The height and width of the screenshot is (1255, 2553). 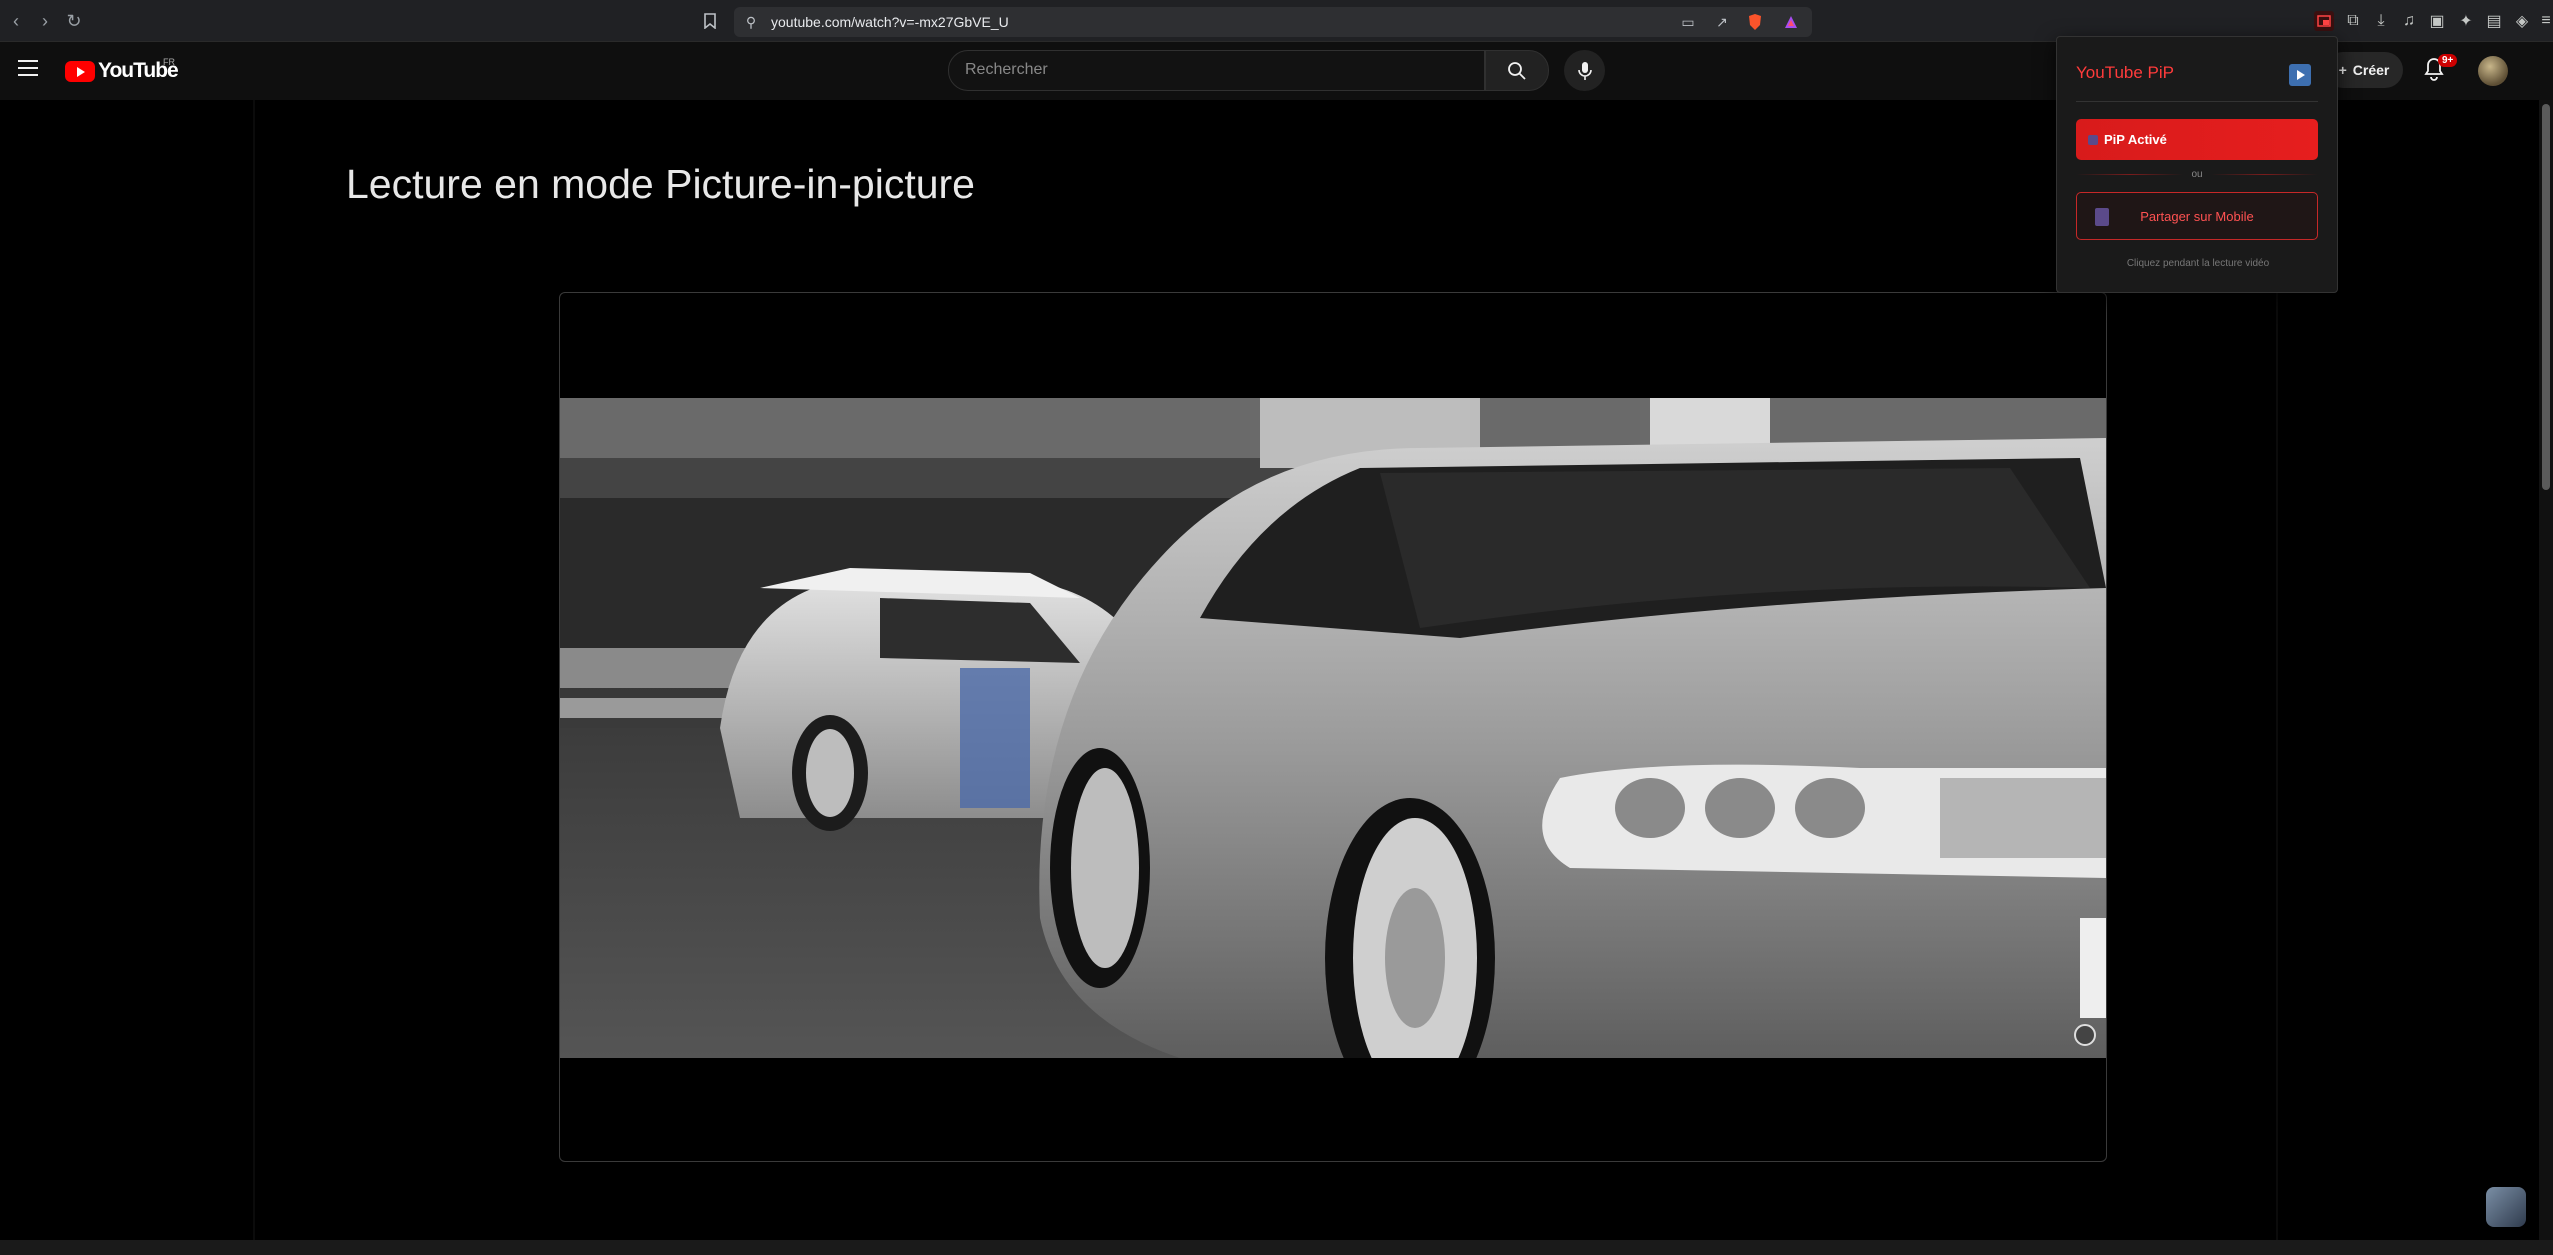 What do you see at coordinates (2546, 297) in the screenshot?
I see `scrollbar-thumb` at bounding box center [2546, 297].